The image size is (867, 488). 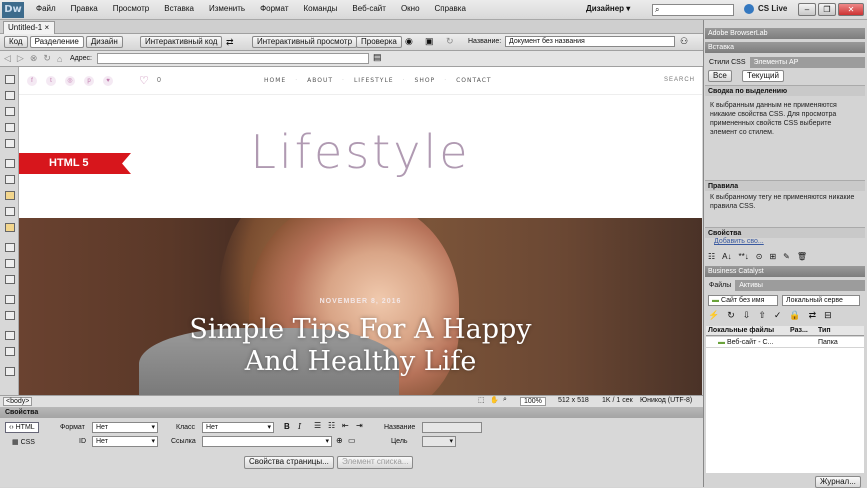 What do you see at coordinates (608, 8) in the screenshot?
I see `workspace-switcher: Дизайнер ▾` at bounding box center [608, 8].